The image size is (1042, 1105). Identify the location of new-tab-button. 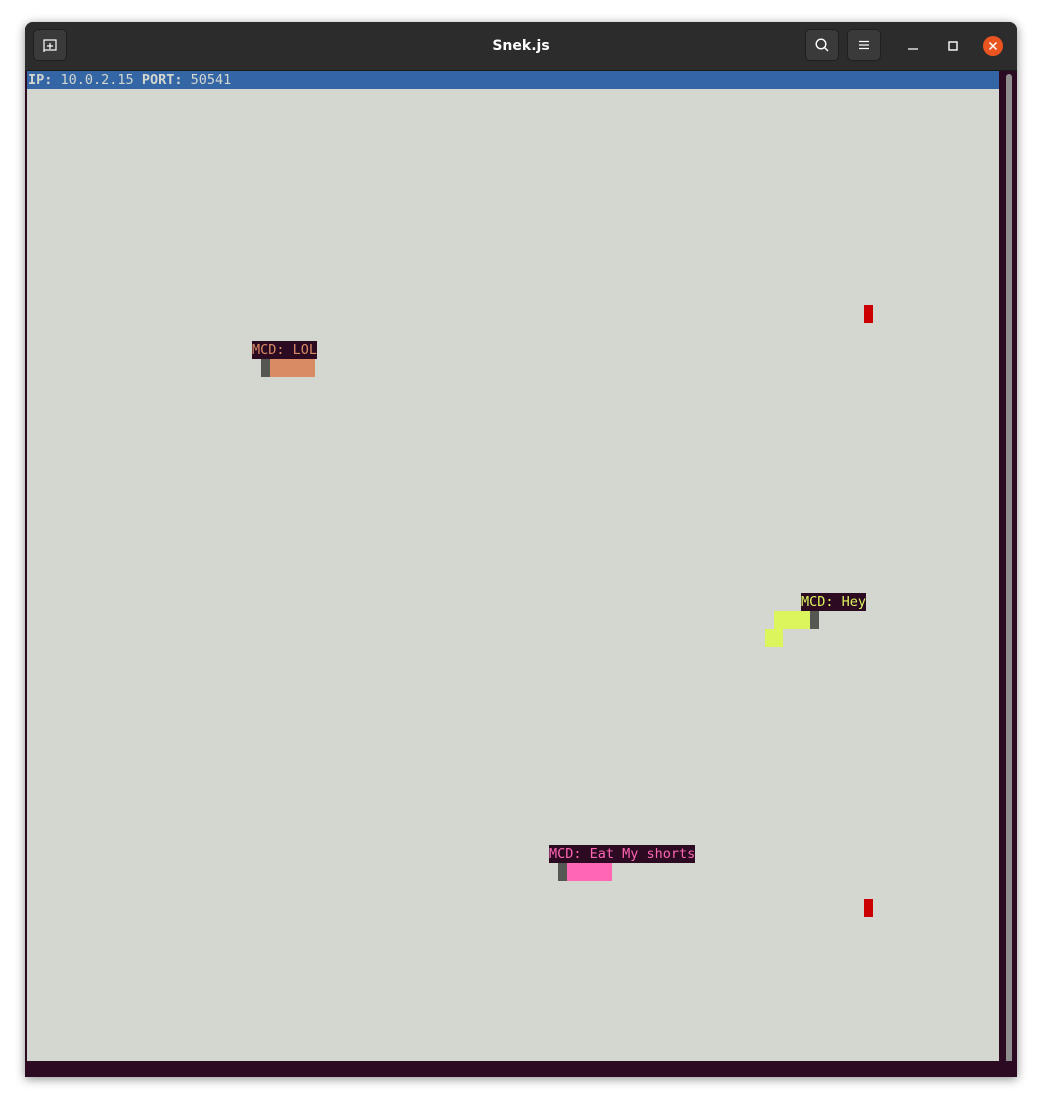
(50, 45).